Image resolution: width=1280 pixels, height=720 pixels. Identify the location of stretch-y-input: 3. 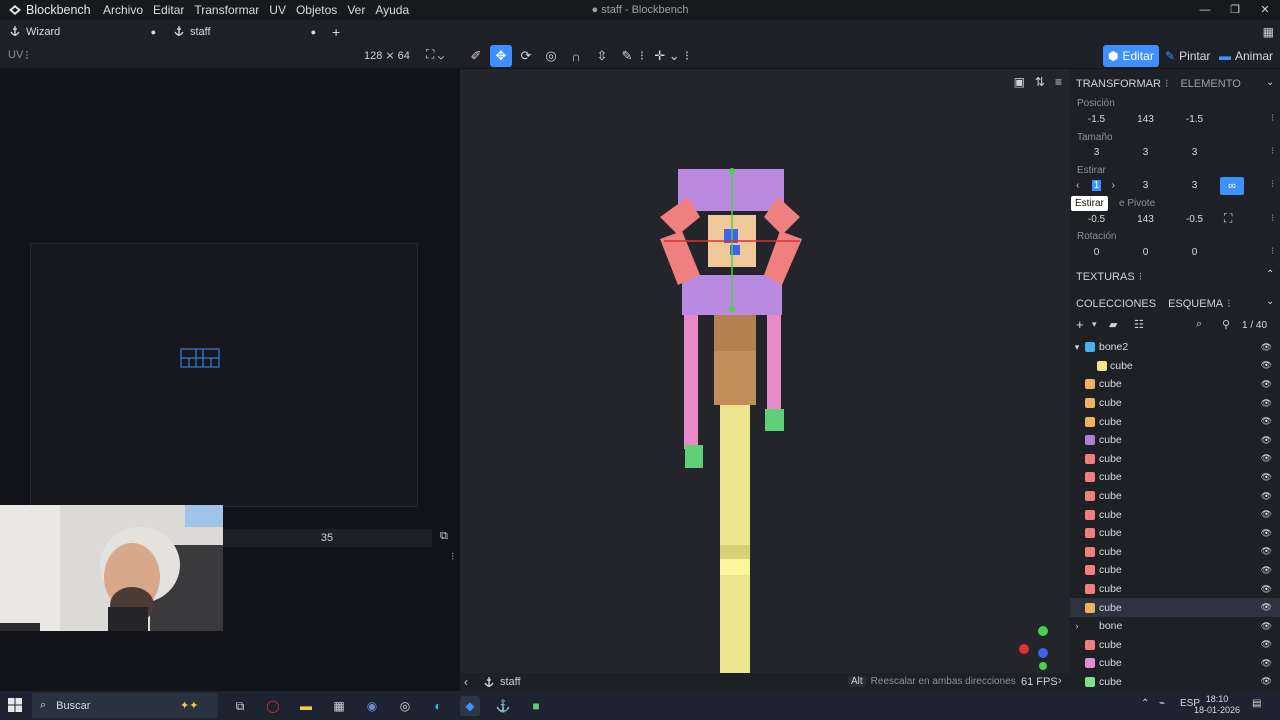
(1145, 185).